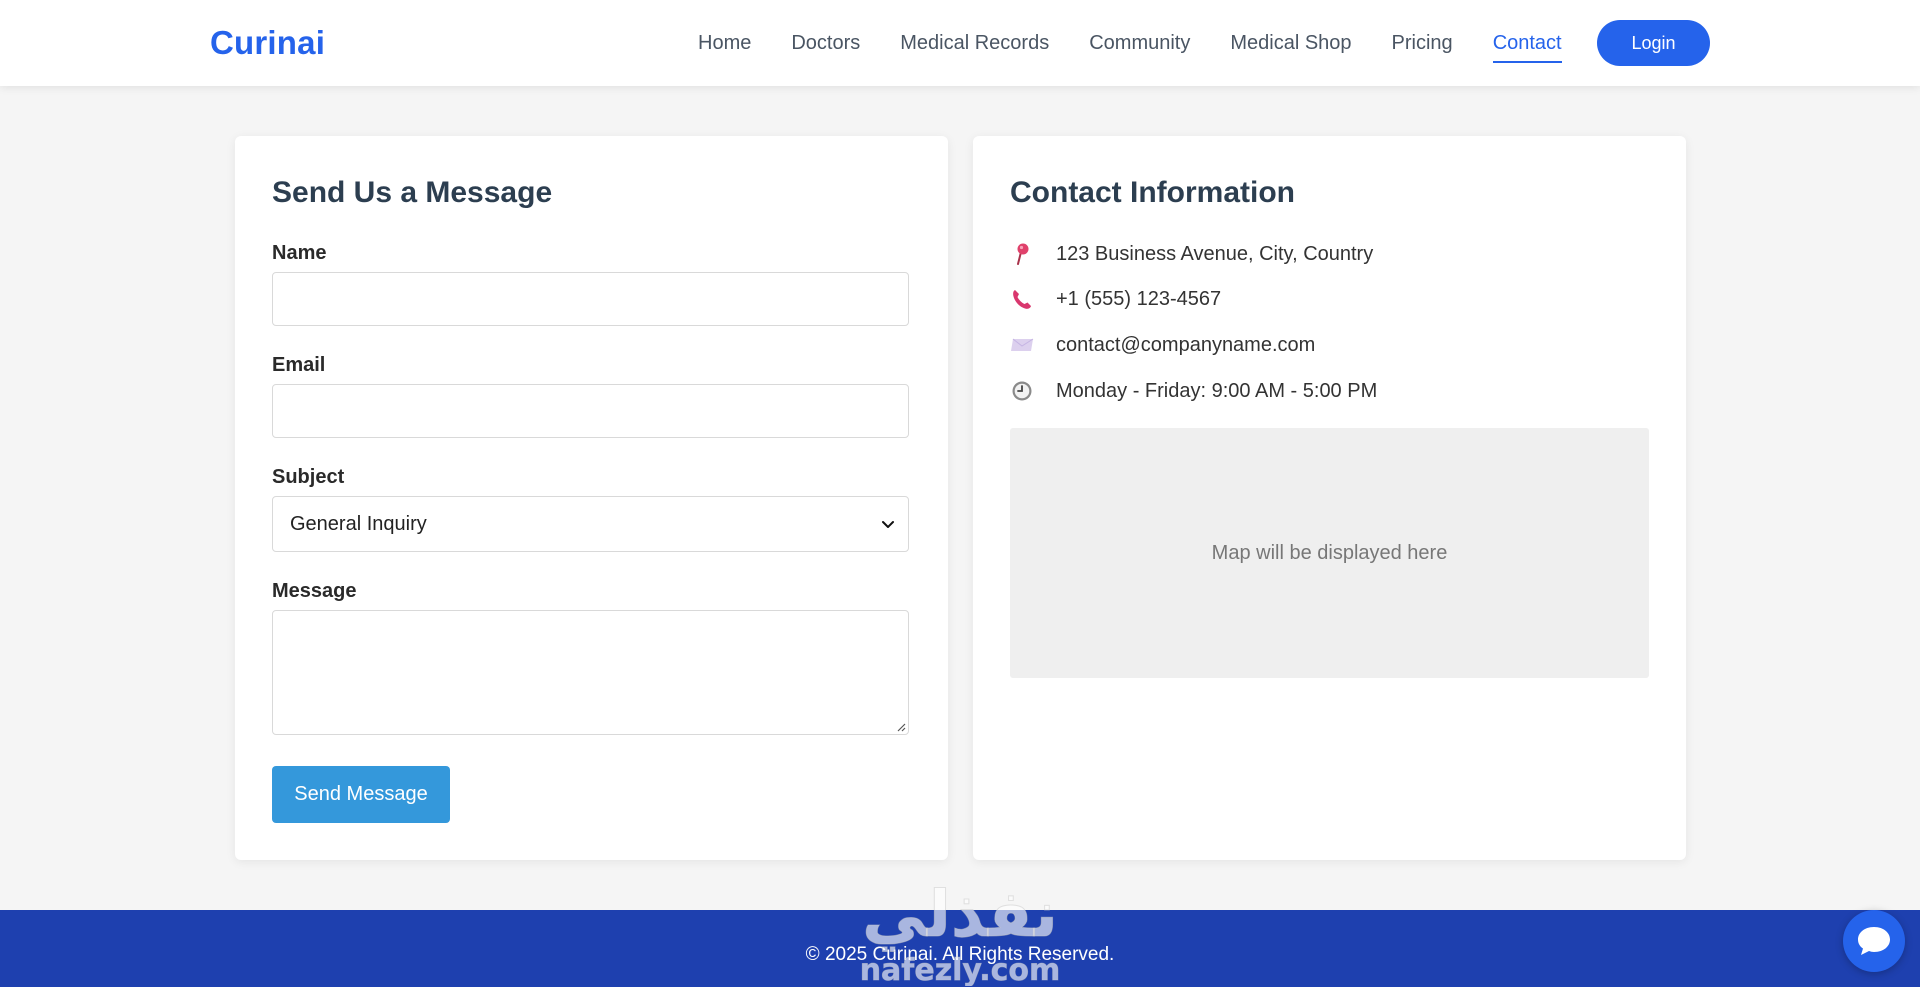 The width and height of the screenshot is (1920, 987). Describe the element at coordinates (960, 954) in the screenshot. I see `footer-copyright: © 2025 Curinai. All Rights Reserved.` at that location.